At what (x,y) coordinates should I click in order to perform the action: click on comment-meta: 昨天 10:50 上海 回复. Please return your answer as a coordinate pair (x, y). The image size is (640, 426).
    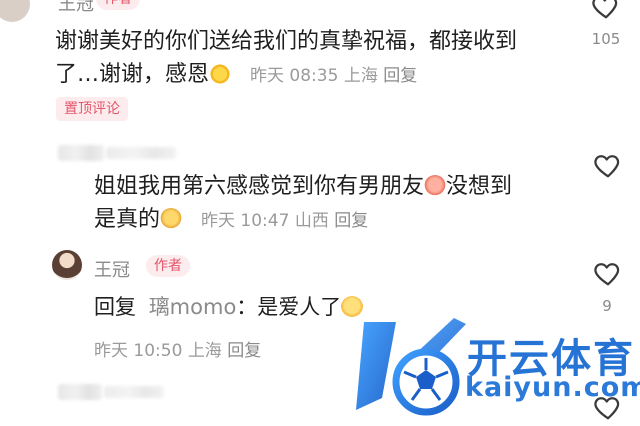
    Looking at the image, I should click on (178, 351).